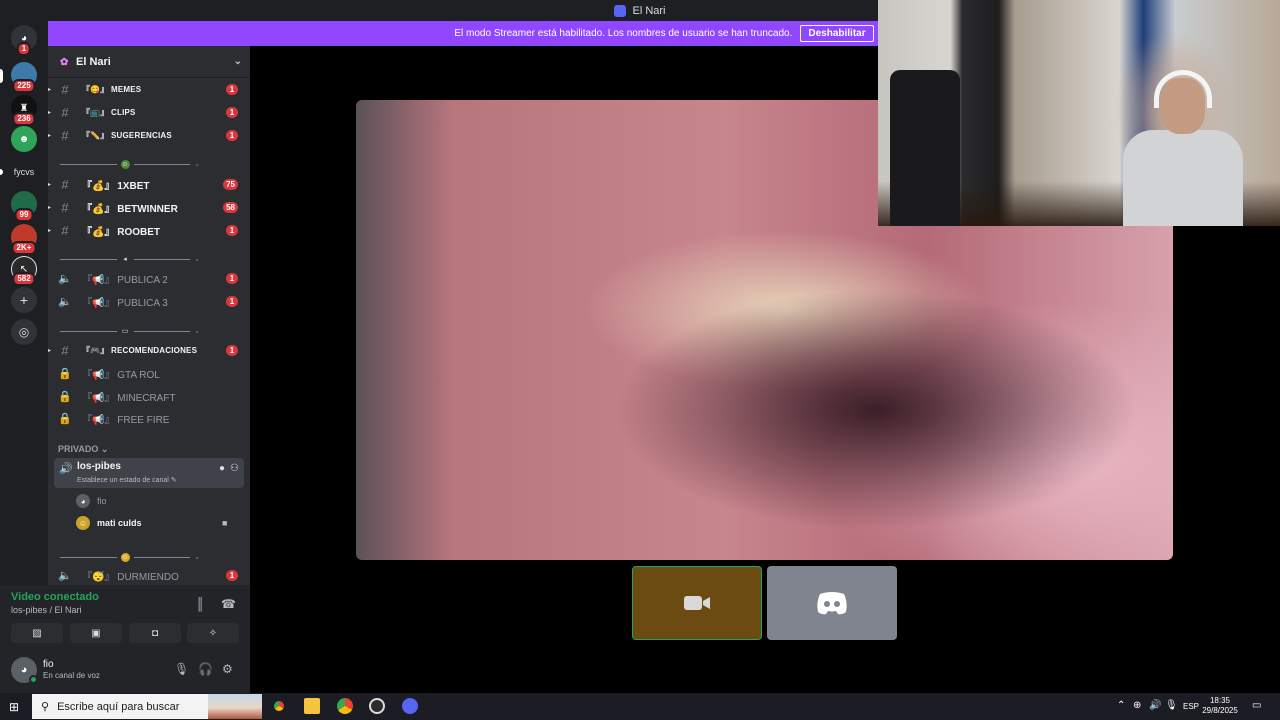  Describe the element at coordinates (149, 89) in the screenshot. I see `channel-memes: ▸ # 『😋』 MEMES 1` at that location.